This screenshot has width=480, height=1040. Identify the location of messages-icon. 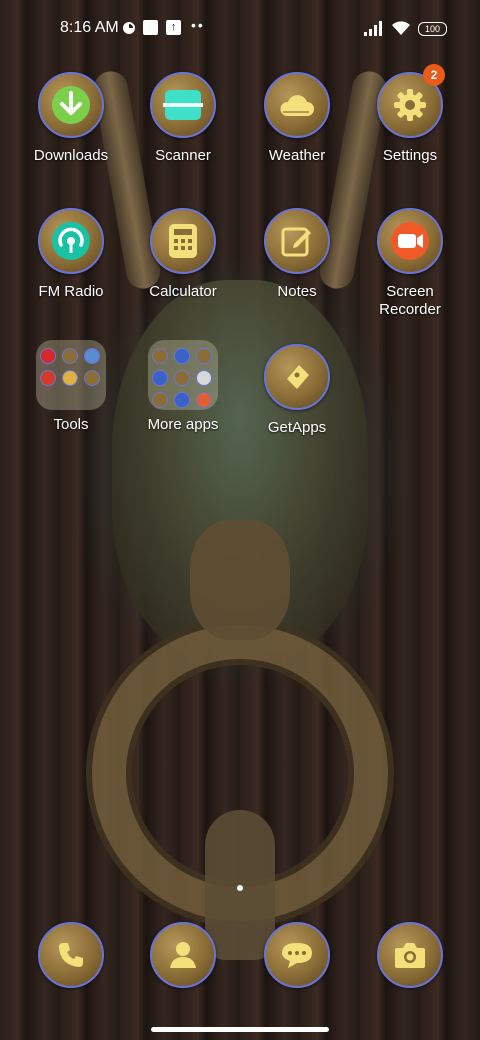
(297, 955).